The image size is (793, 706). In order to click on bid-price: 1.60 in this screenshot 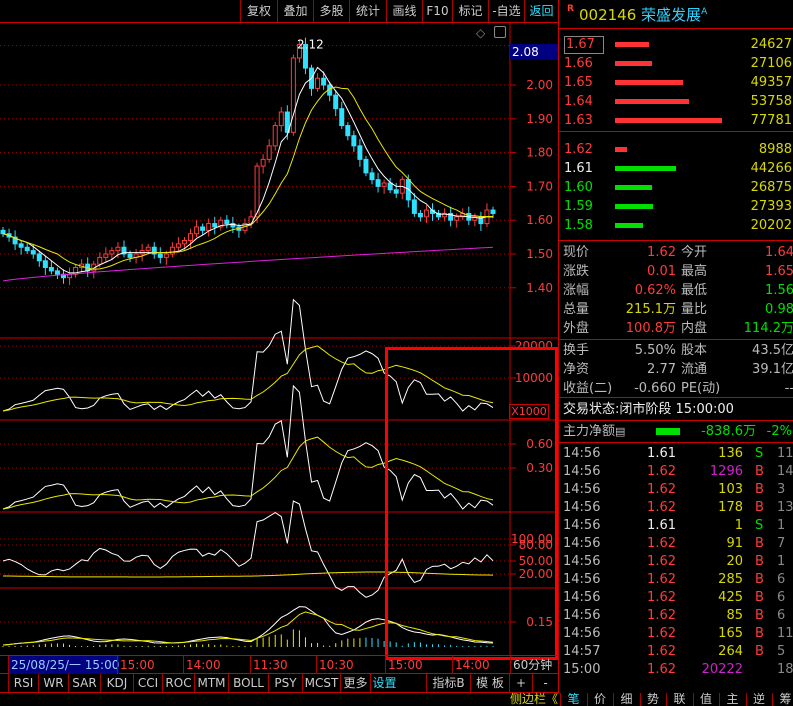, I will do `click(578, 187)`.